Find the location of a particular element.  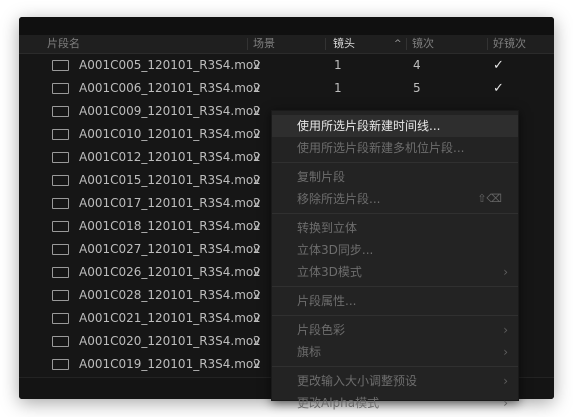

menu-item: 片段色彩 › is located at coordinates (395, 330).